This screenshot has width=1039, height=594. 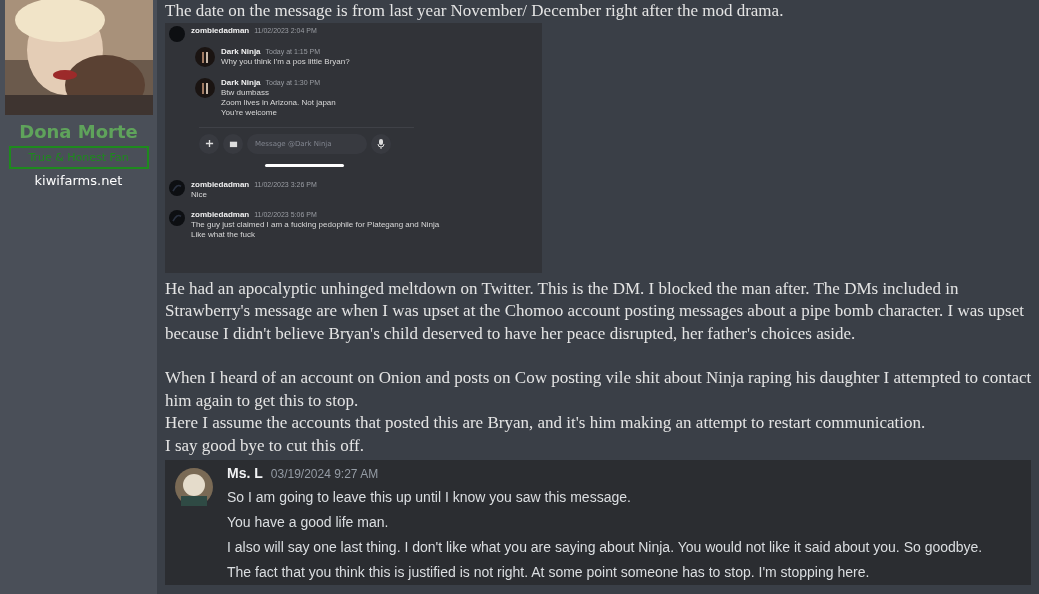 I want to click on author-name: Dona Morte, so click(x=78, y=131).